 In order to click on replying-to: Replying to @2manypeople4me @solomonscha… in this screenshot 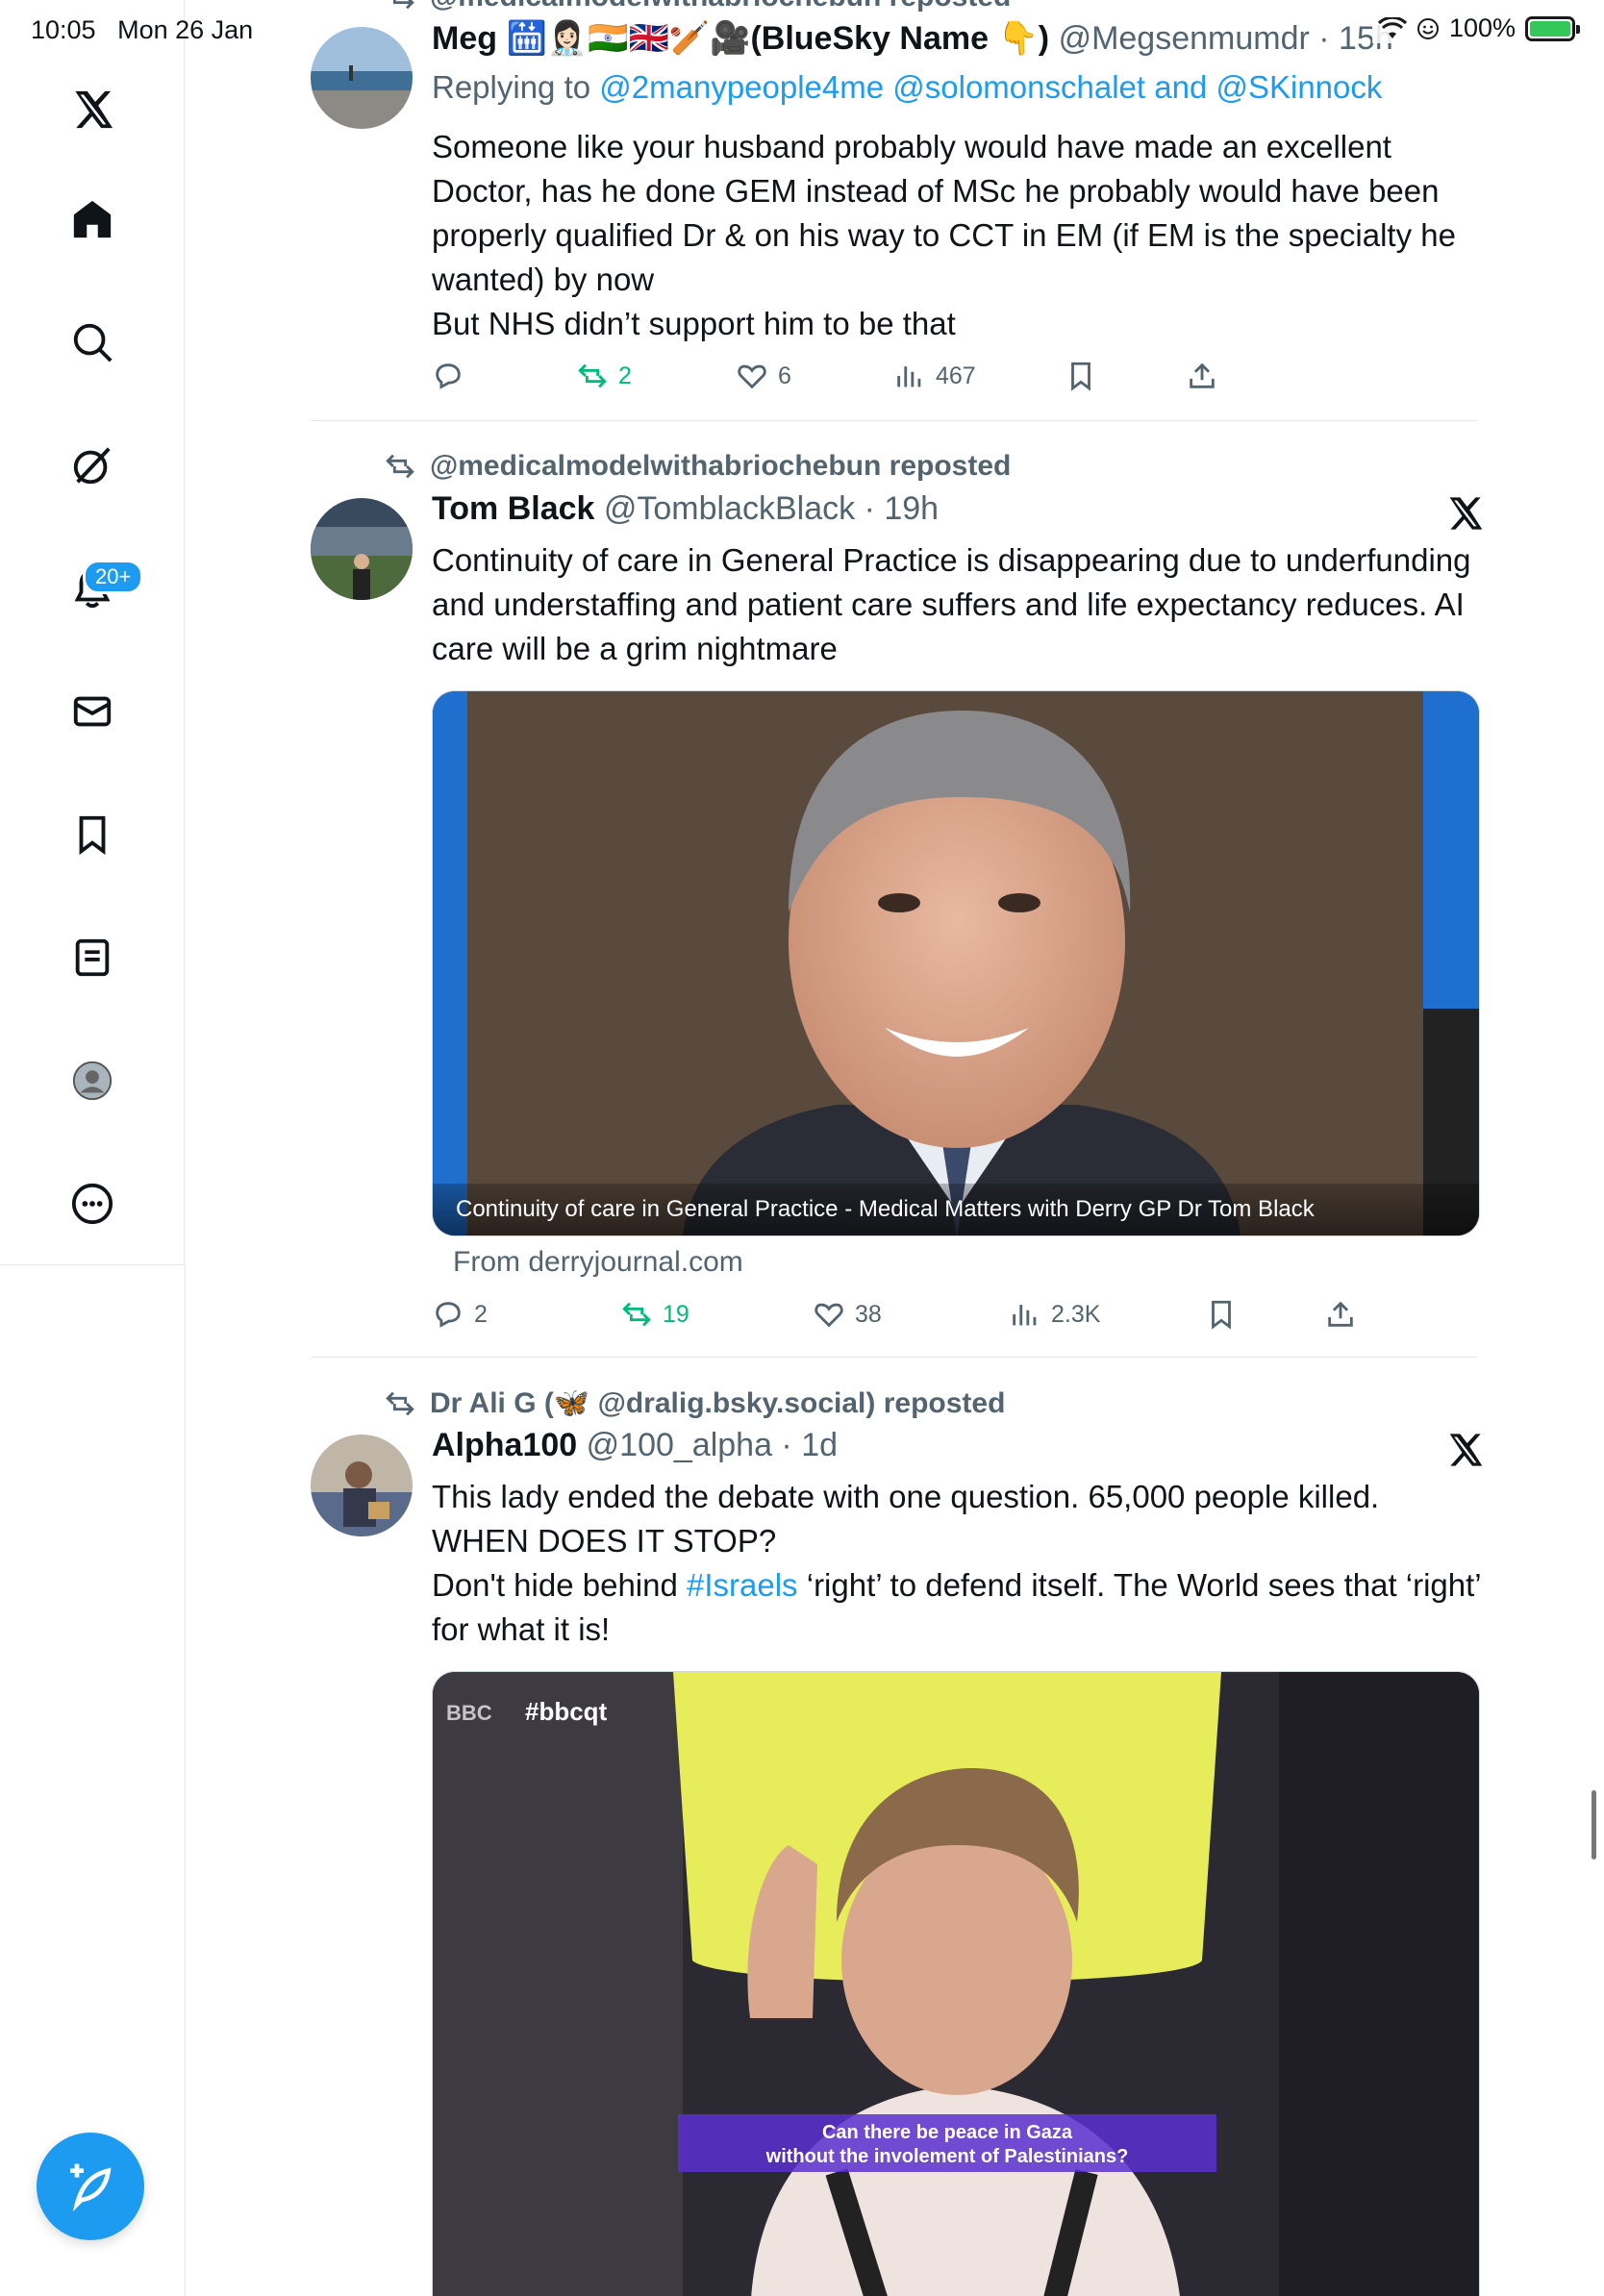, I will do `click(907, 87)`.